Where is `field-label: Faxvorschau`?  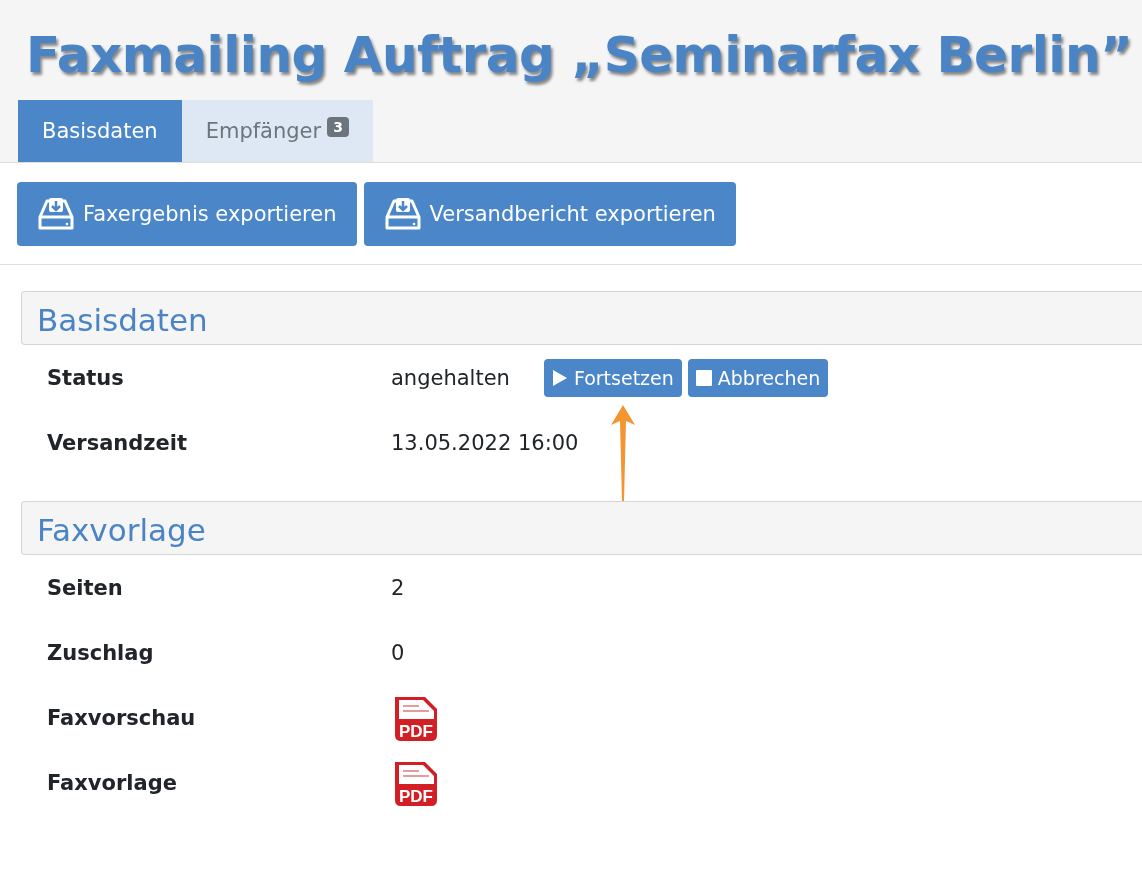 field-label: Faxvorschau is located at coordinates (122, 717).